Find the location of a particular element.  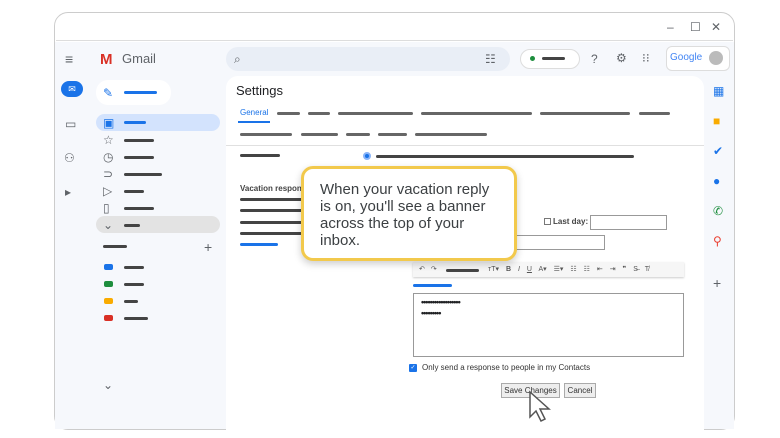

mail-icon: ✉ is located at coordinates (72, 89).